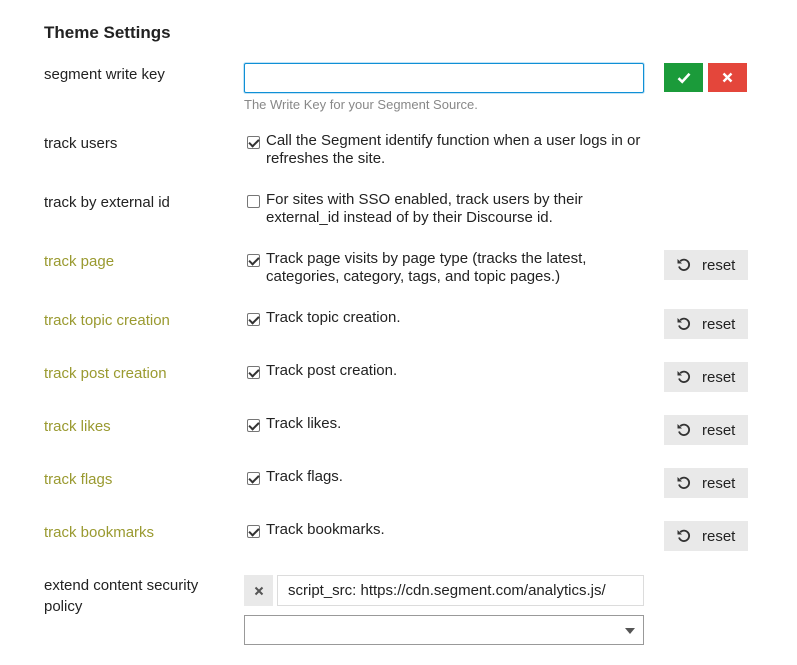 The image size is (797, 665). What do you see at coordinates (107, 320) in the screenshot?
I see `setting-label-track-topic-creation: track topic creation` at bounding box center [107, 320].